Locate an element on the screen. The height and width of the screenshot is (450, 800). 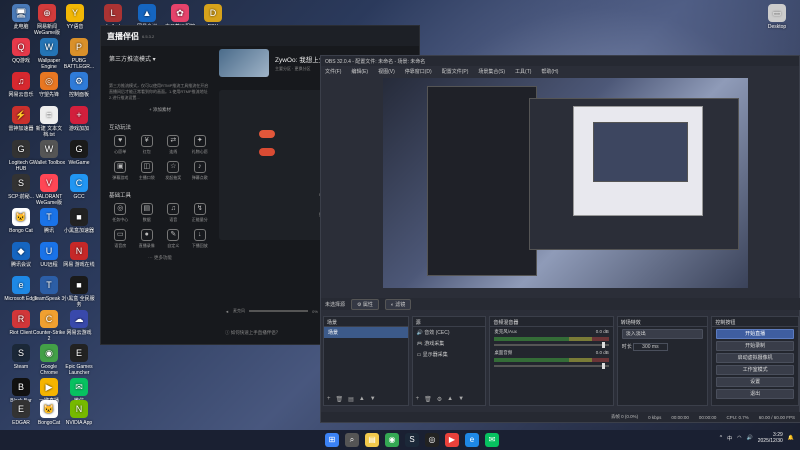
desktop-icon: N NVIDIA App is located at coordinates (79, 413).